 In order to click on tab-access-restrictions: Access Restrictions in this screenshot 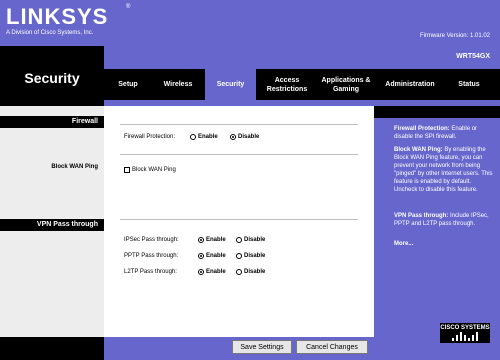, I will do `click(287, 84)`.